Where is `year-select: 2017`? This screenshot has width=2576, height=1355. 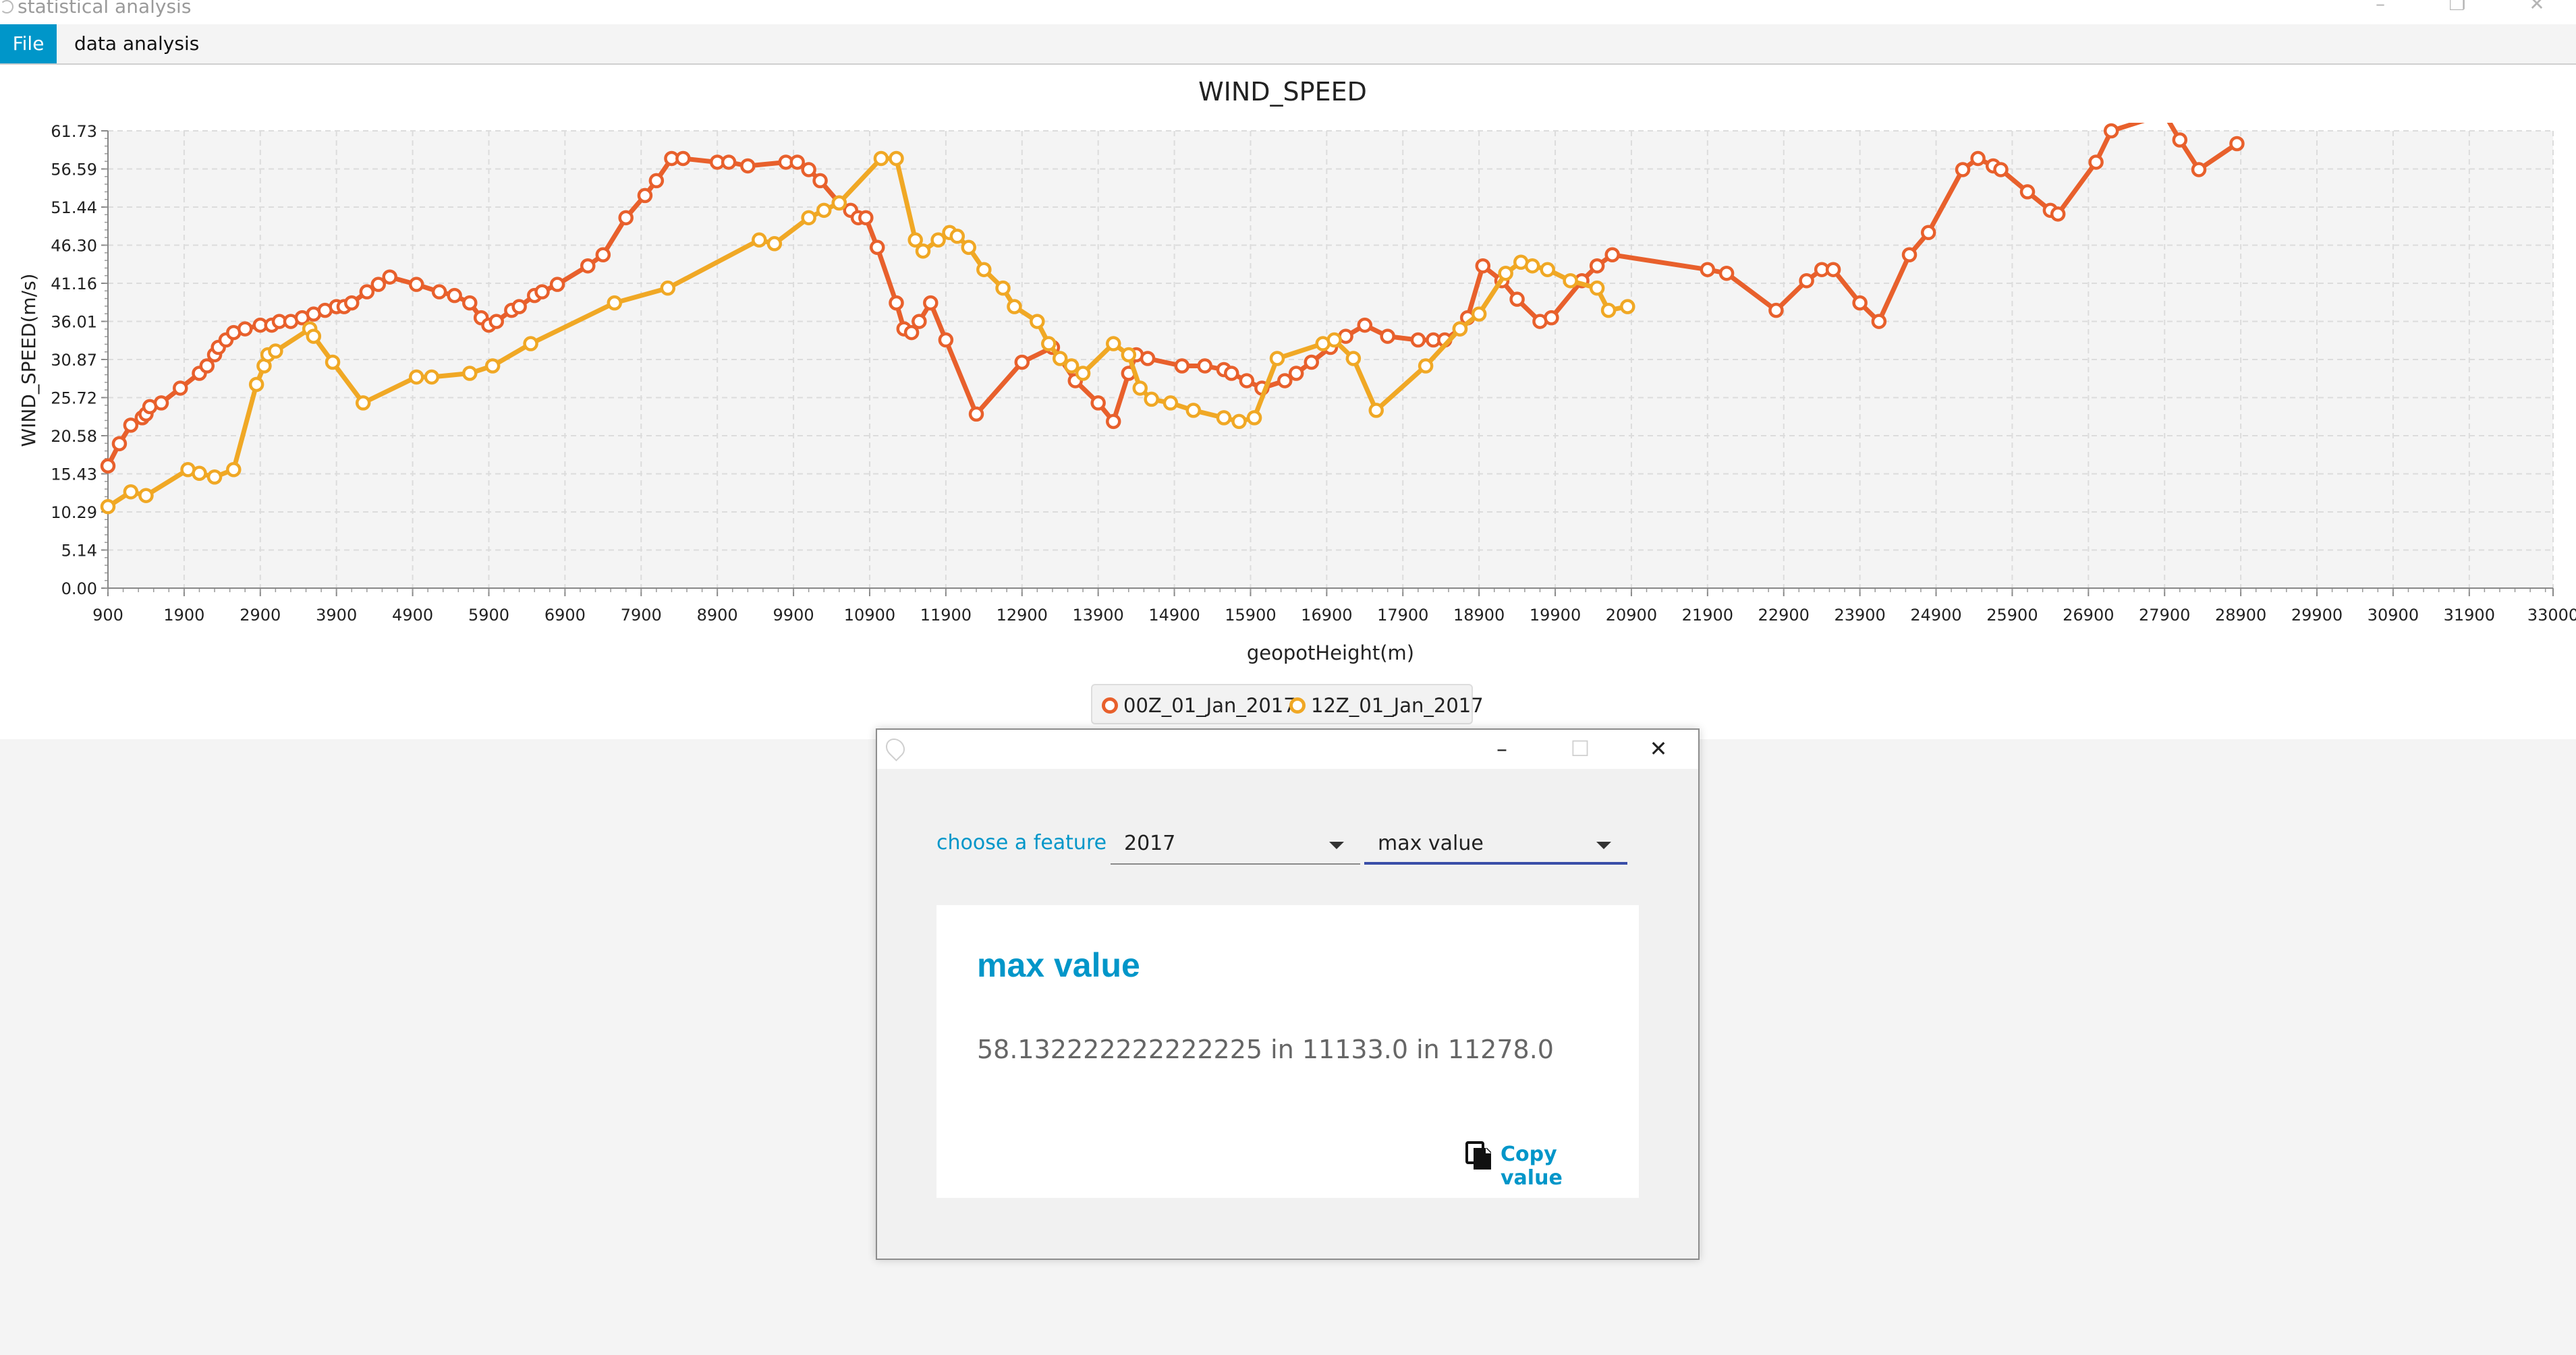
year-select: 2017 is located at coordinates (1235, 846).